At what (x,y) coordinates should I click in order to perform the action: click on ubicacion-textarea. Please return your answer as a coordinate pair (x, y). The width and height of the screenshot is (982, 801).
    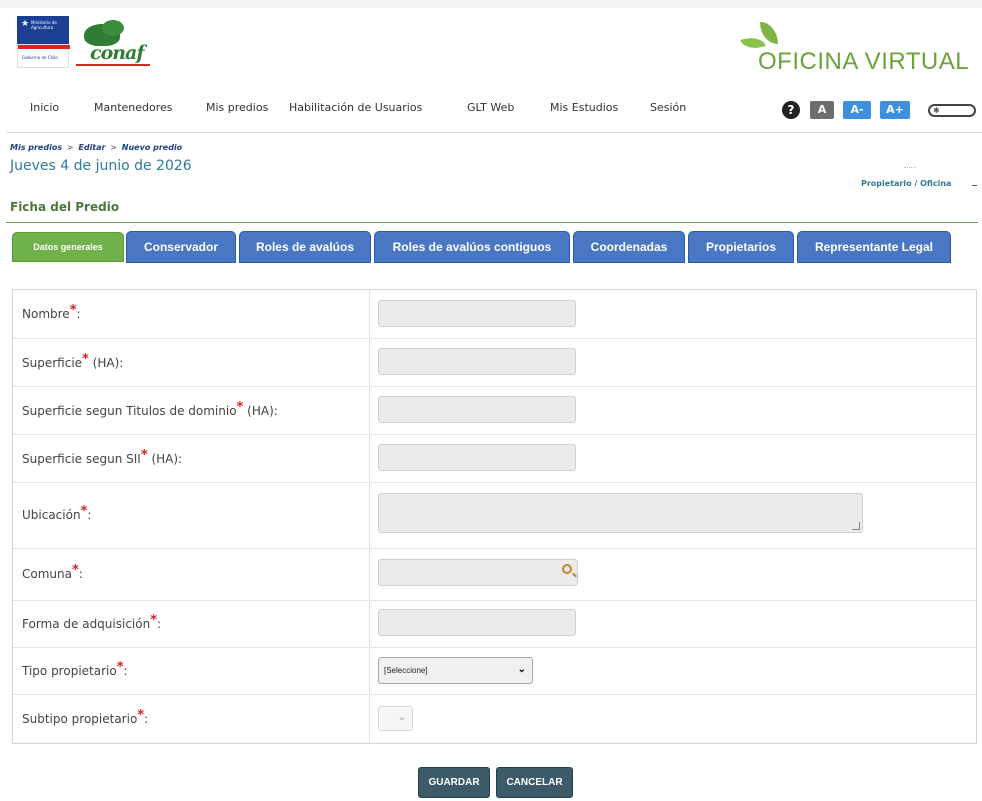
    Looking at the image, I should click on (620, 513).